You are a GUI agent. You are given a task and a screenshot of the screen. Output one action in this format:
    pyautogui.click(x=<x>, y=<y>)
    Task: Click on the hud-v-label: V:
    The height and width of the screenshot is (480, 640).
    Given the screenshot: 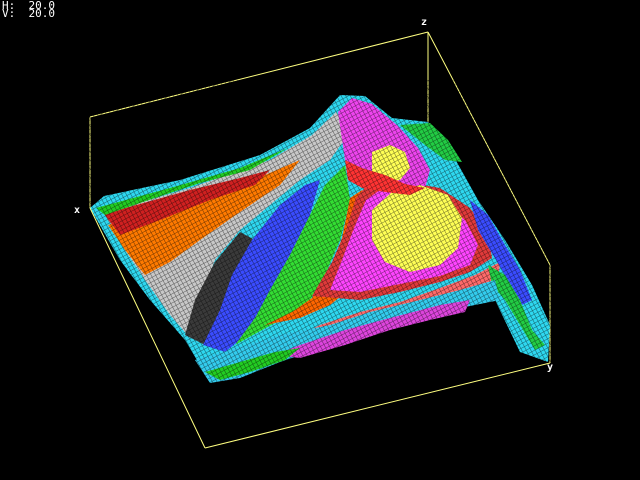 What is the action you would take?
    pyautogui.click(x=9, y=13)
    